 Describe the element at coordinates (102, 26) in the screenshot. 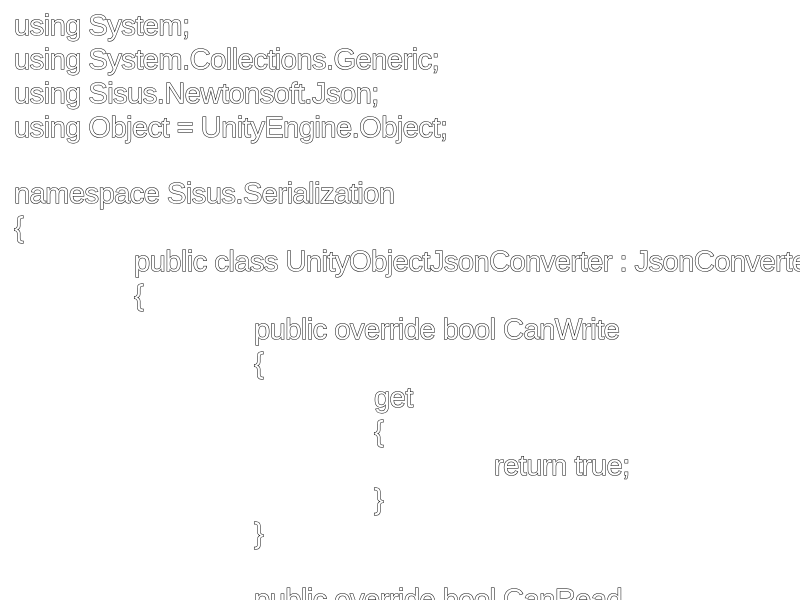

I see `code-line-1: using System;` at that location.